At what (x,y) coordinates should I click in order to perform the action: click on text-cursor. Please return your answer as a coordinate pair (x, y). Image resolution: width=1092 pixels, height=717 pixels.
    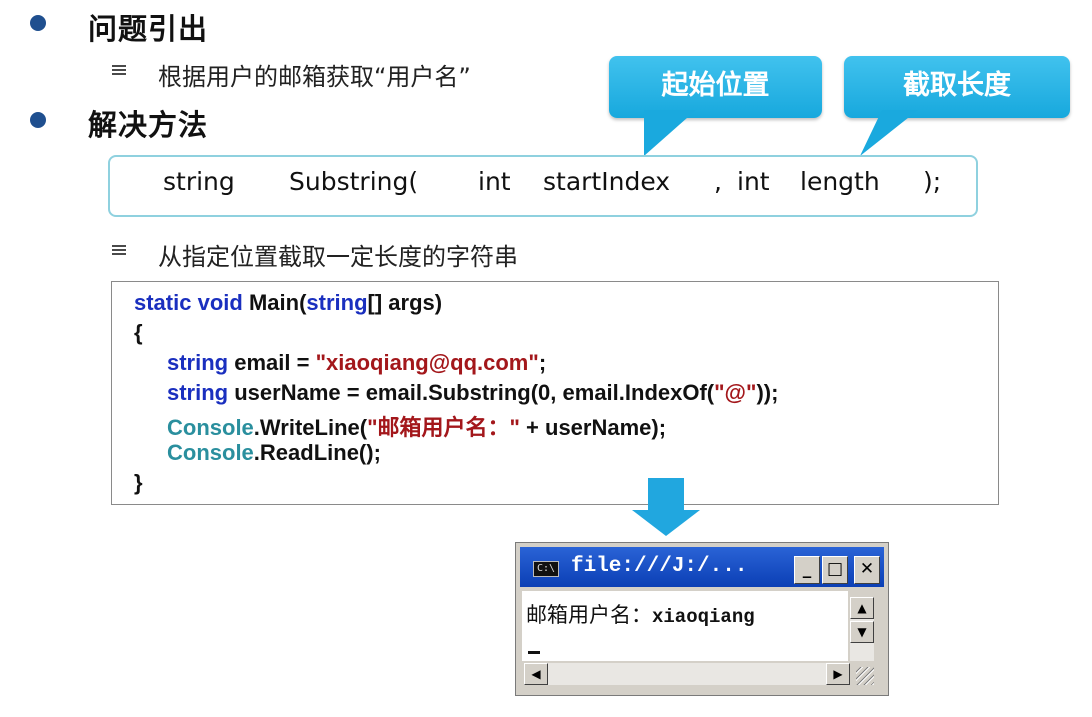
    Looking at the image, I should click on (534, 652).